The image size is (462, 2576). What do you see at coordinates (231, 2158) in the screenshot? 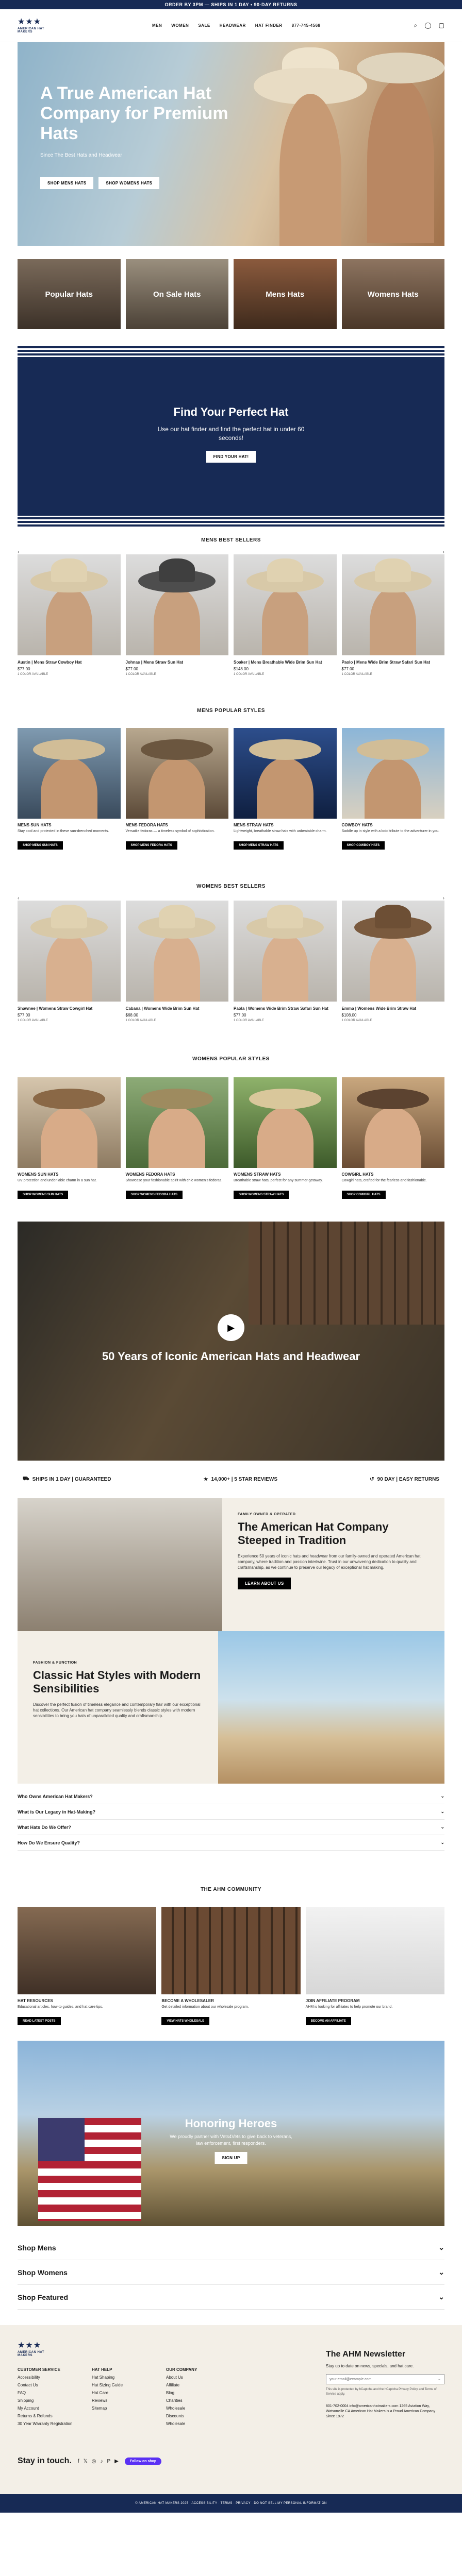
I see `sign-up-button: SIGN UP` at bounding box center [231, 2158].